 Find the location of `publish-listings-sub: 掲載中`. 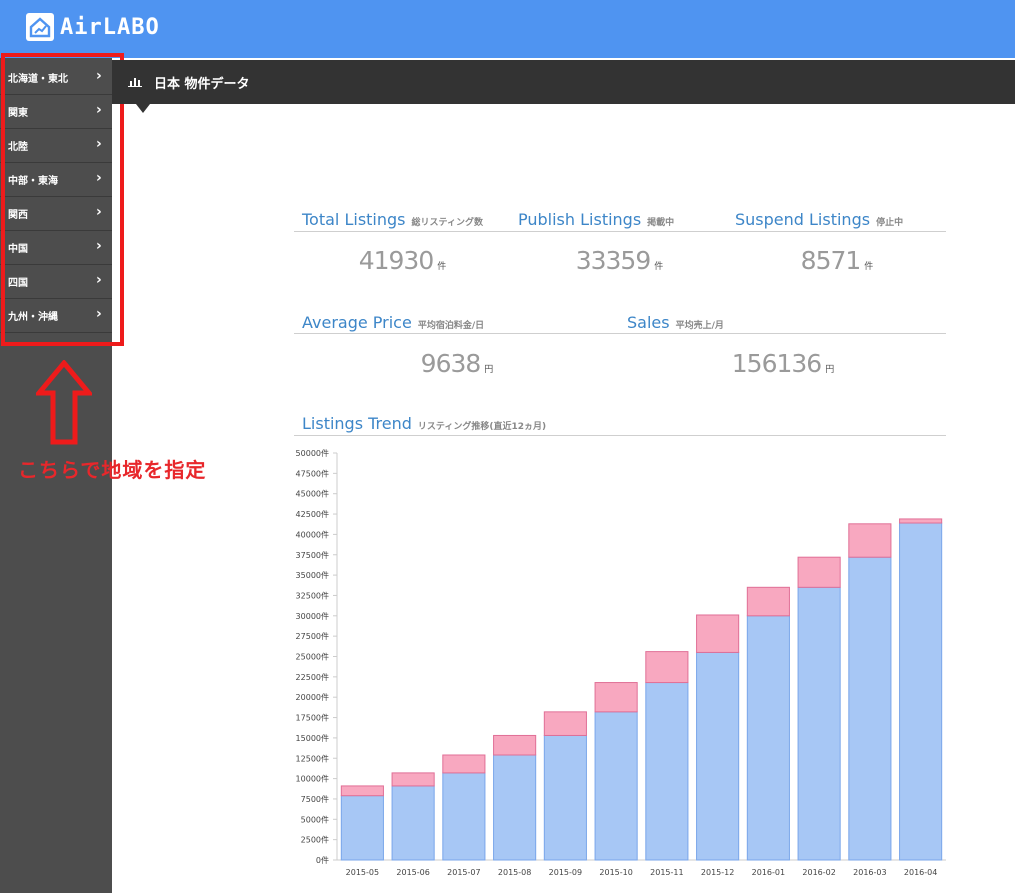

publish-listings-sub: 掲載中 is located at coordinates (661, 223).